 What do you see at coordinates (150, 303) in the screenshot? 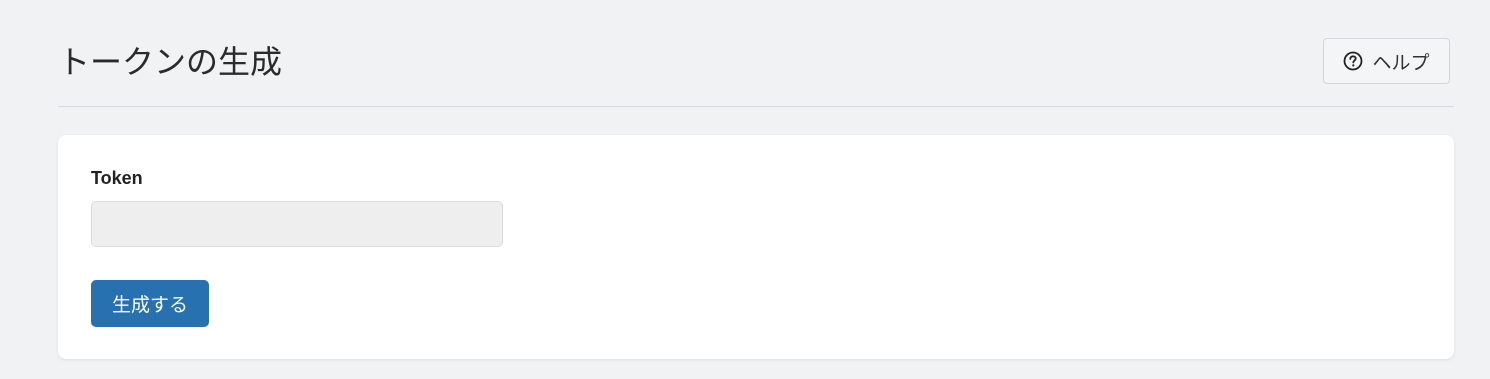
I see `generate-button: 生成する` at bounding box center [150, 303].